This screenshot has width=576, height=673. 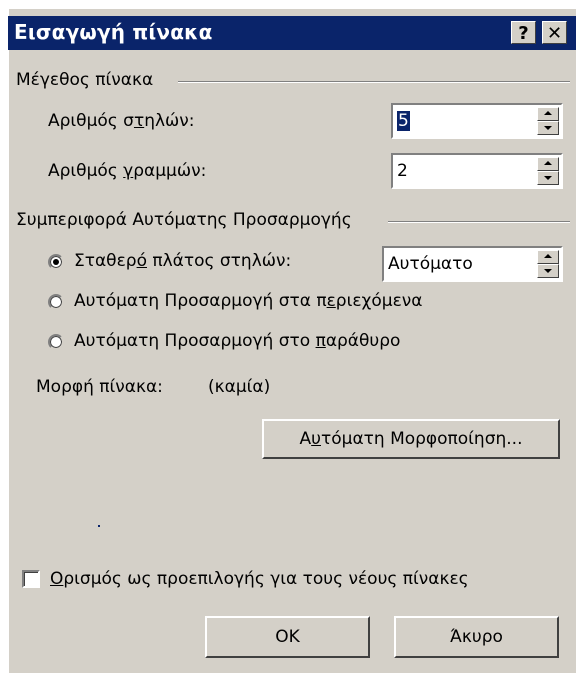 I want to click on fixed-width-radio, so click(x=56, y=262).